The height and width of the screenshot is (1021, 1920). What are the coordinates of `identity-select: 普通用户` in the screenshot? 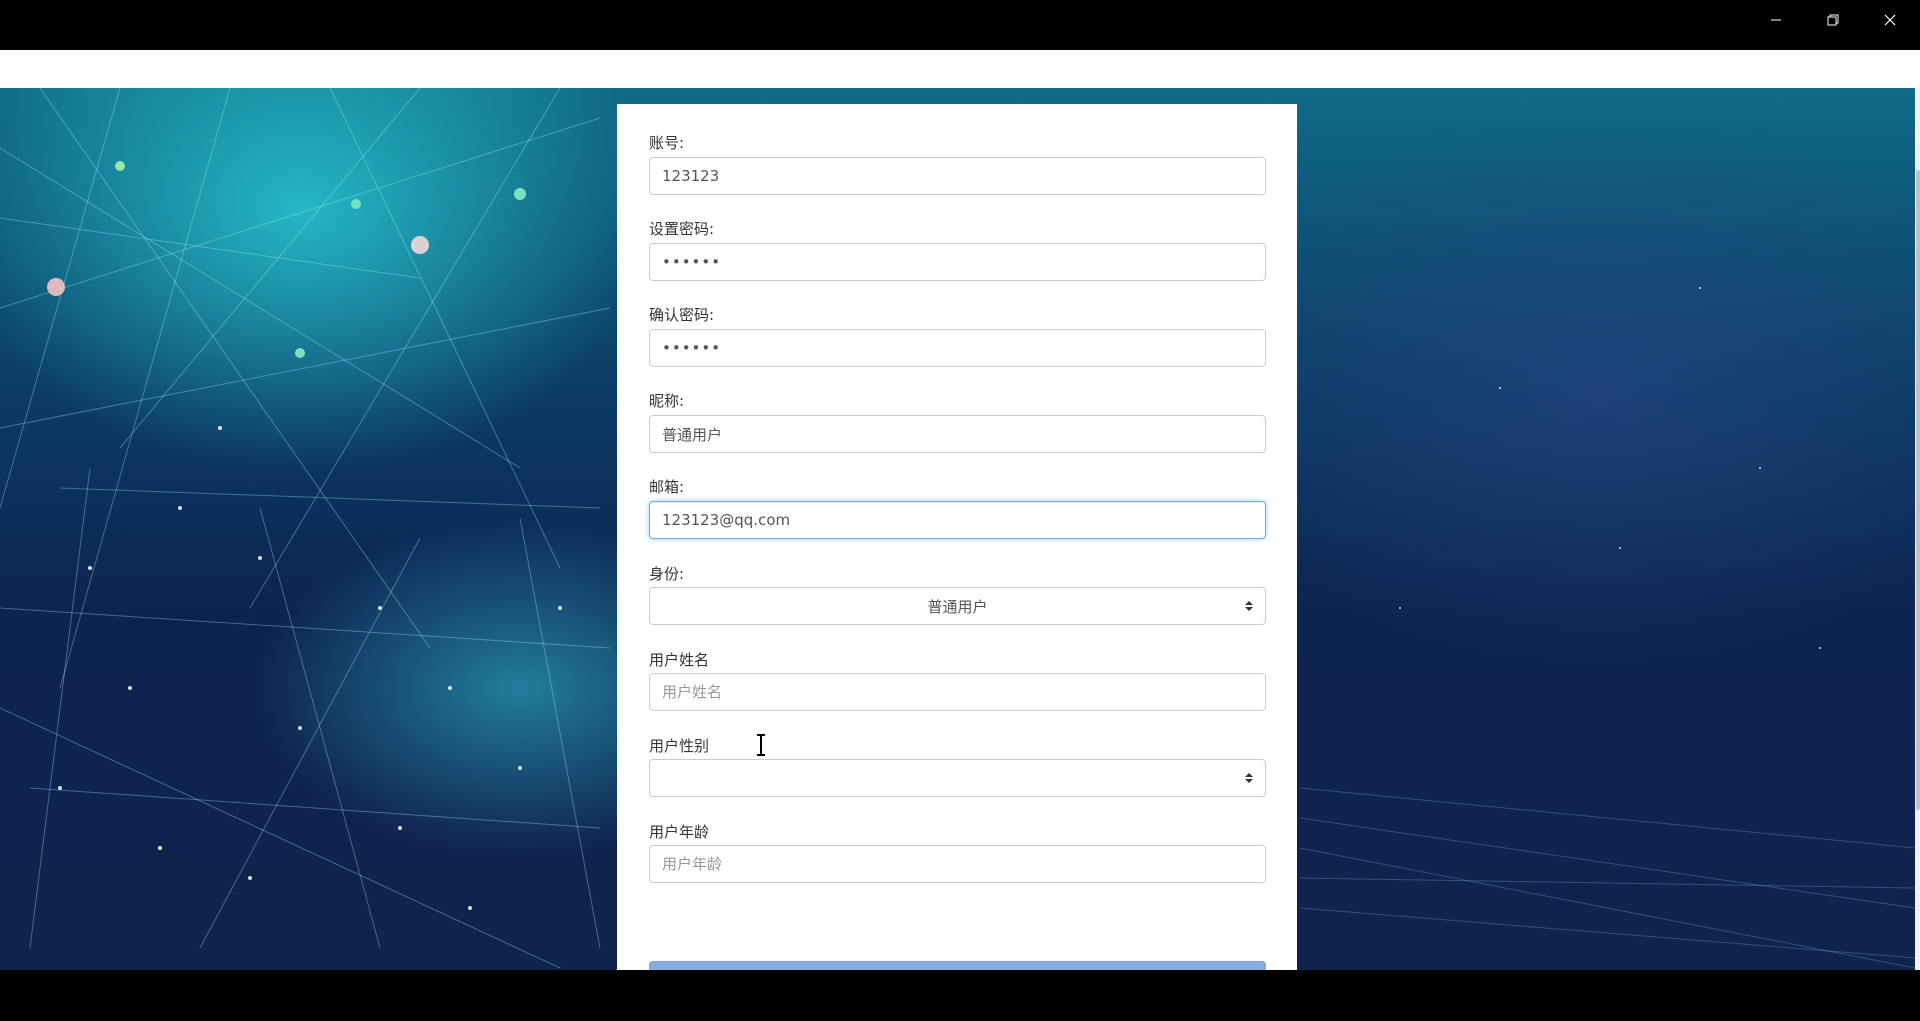 It's located at (957, 606).